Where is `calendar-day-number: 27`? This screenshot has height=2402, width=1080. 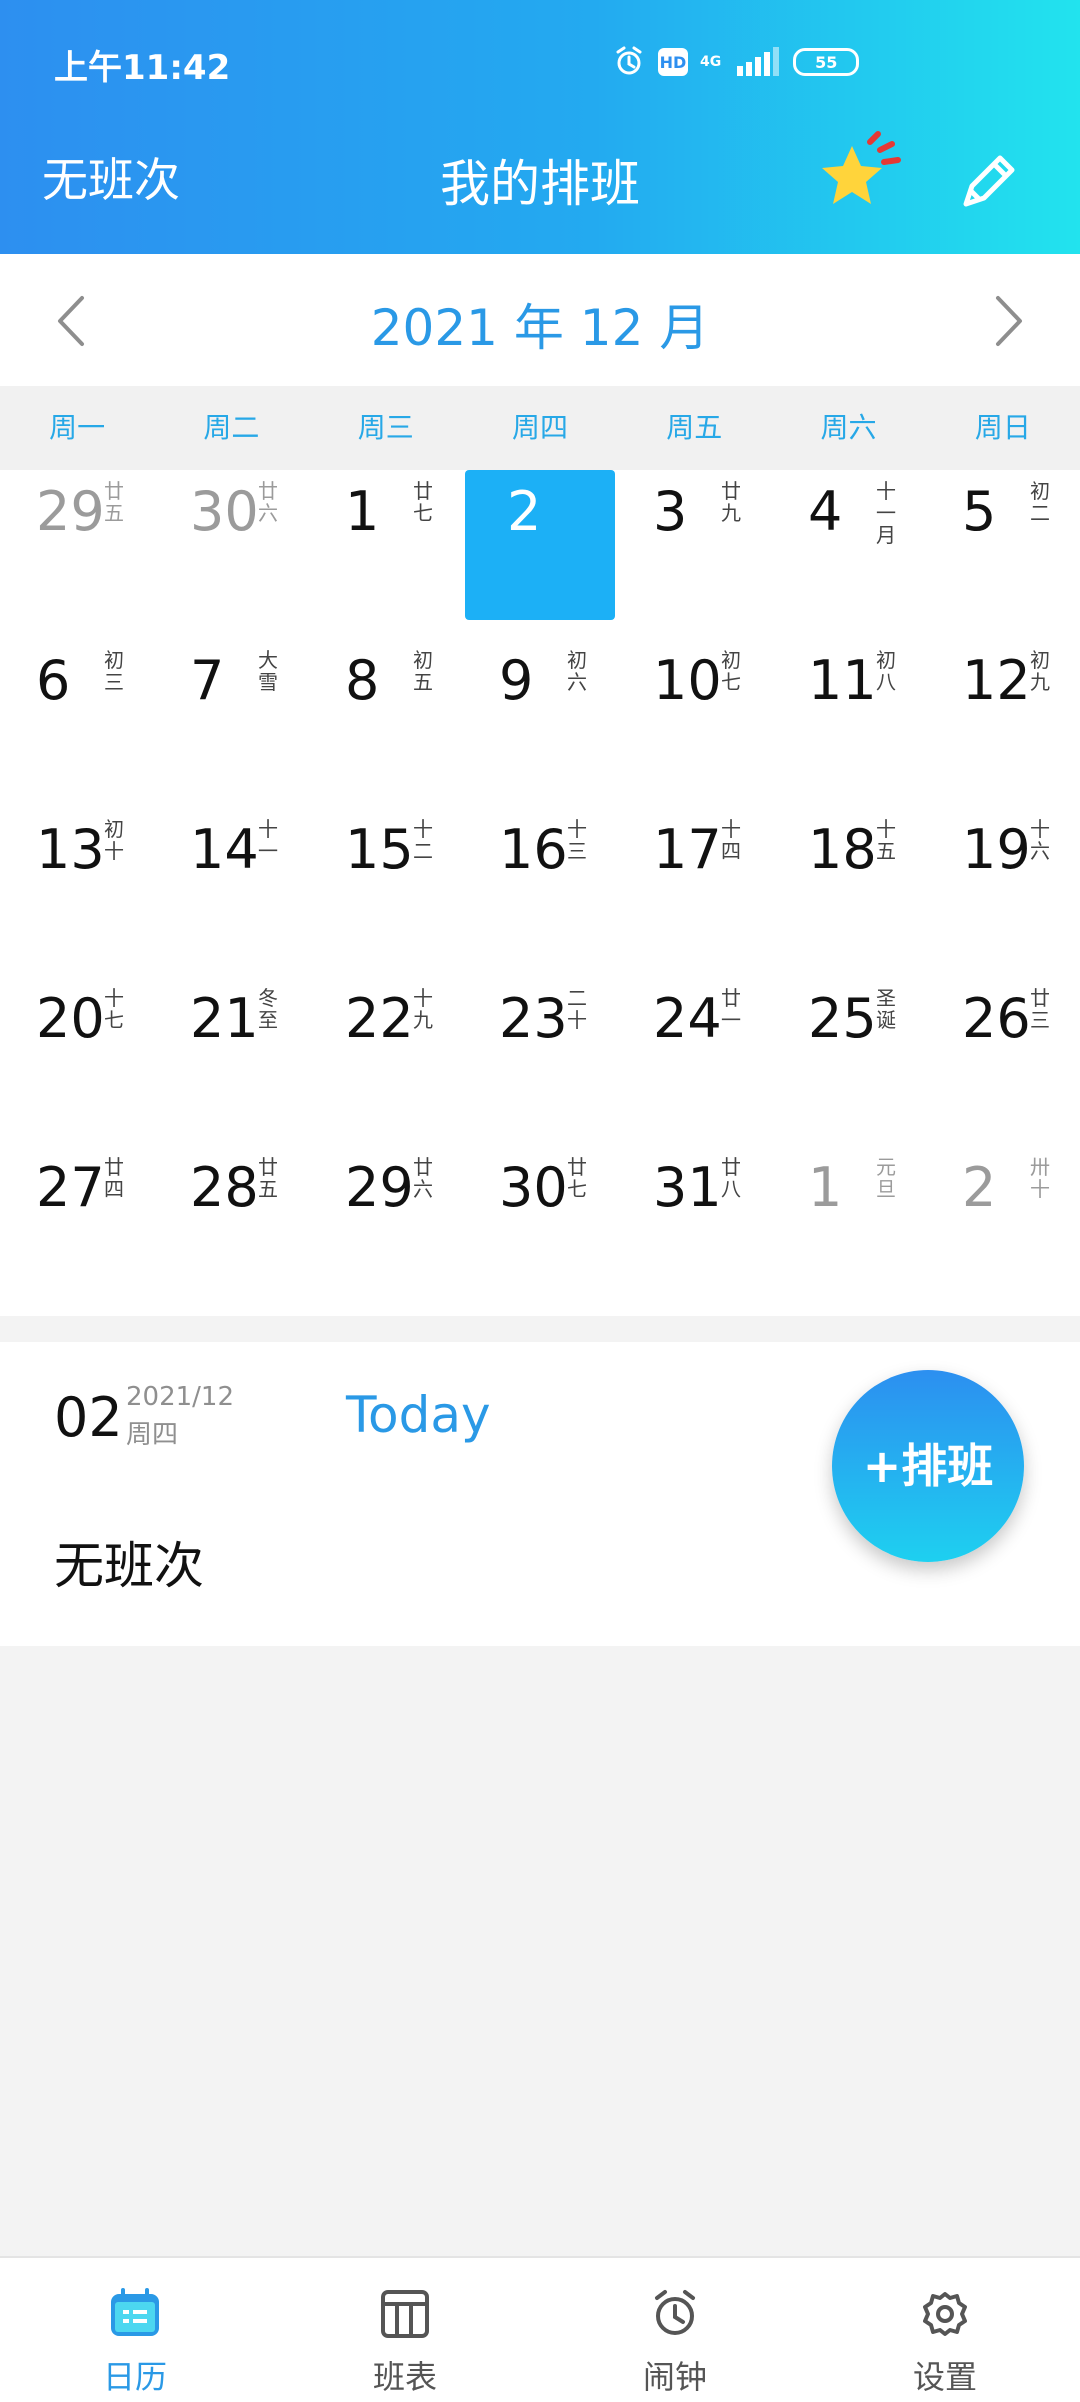 calendar-day-number: 27 is located at coordinates (70, 1187).